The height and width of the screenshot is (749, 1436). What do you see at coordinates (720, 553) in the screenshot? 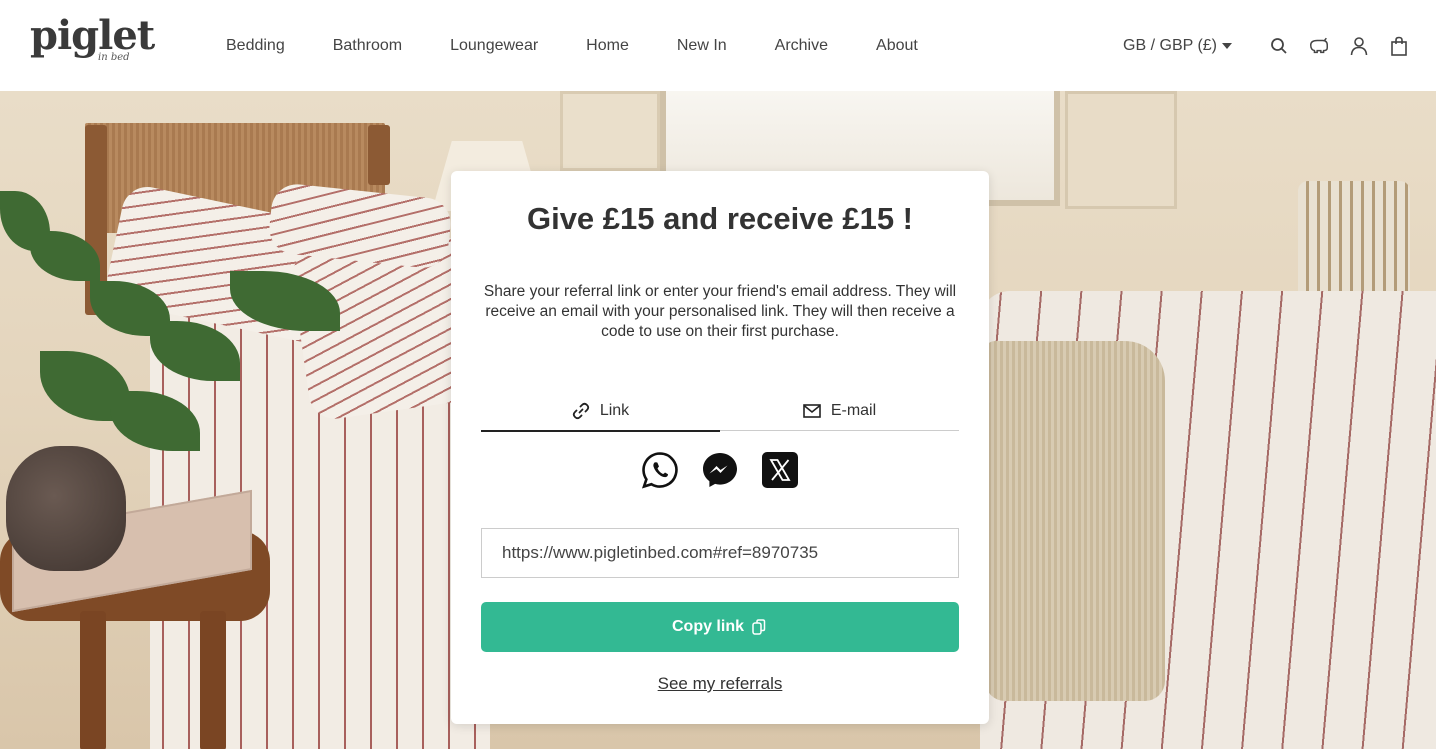
I see `referral-link-input` at bounding box center [720, 553].